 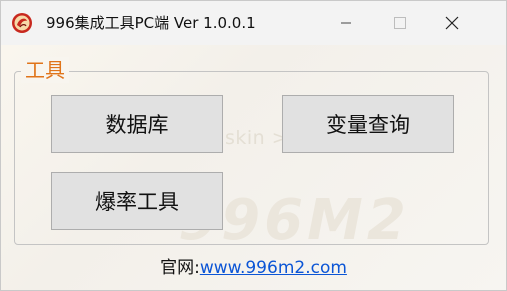 I want to click on app-logo-icon, so click(x=22, y=23).